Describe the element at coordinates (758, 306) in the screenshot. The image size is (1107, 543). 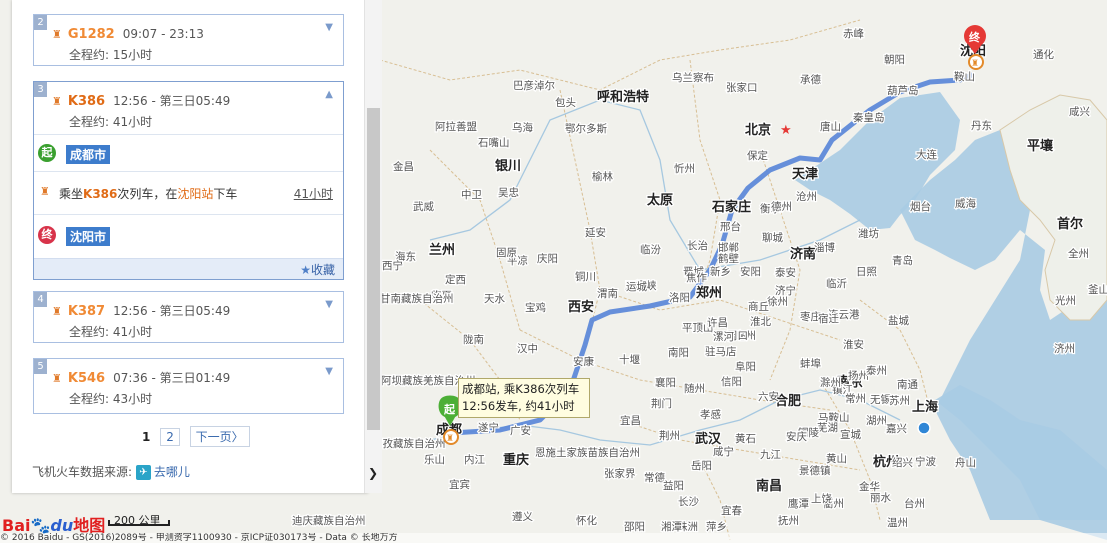
I see `map-city-label: 商丘` at that location.